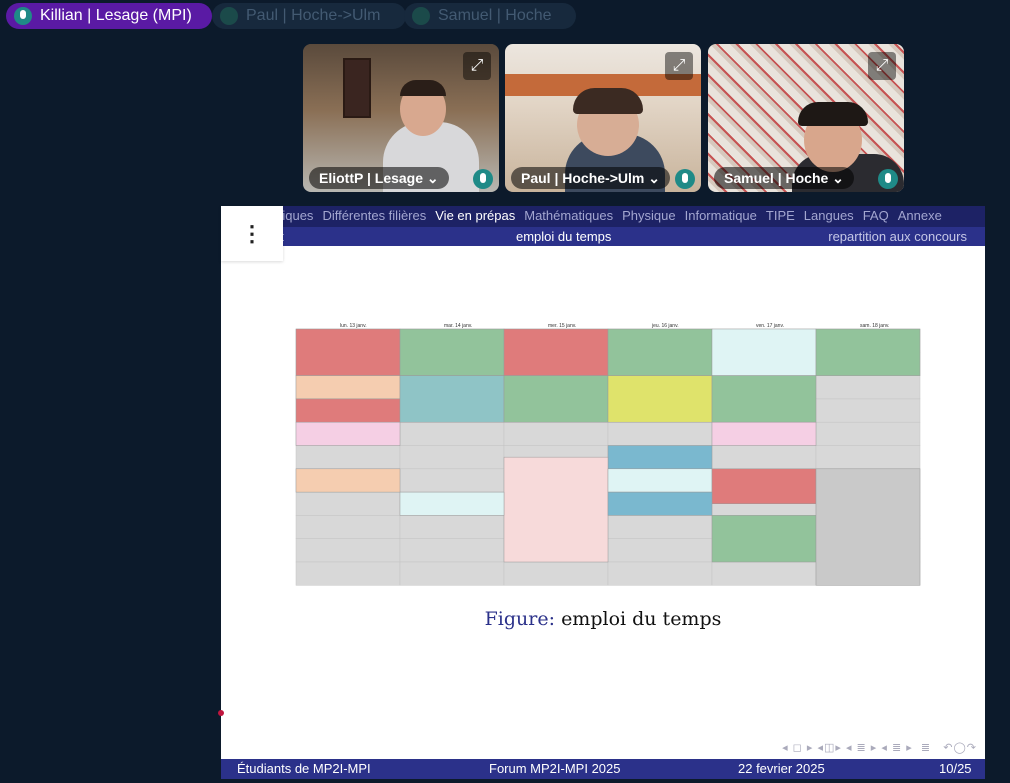  Describe the element at coordinates (374, 216) in the screenshot. I see `nav-item-2: Différentes filières` at that location.